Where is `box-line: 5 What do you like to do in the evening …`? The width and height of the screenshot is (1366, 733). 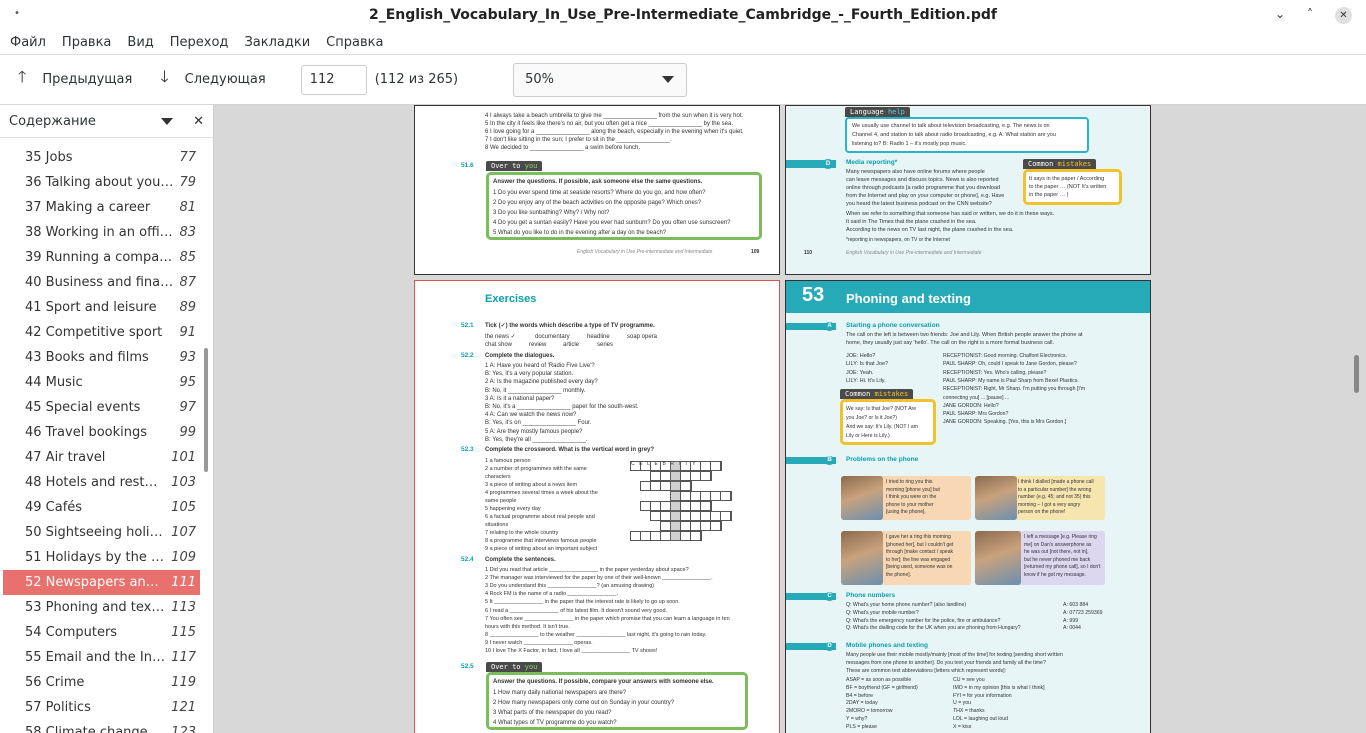 box-line: 5 What do you like to do in the evening … is located at coordinates (580, 233).